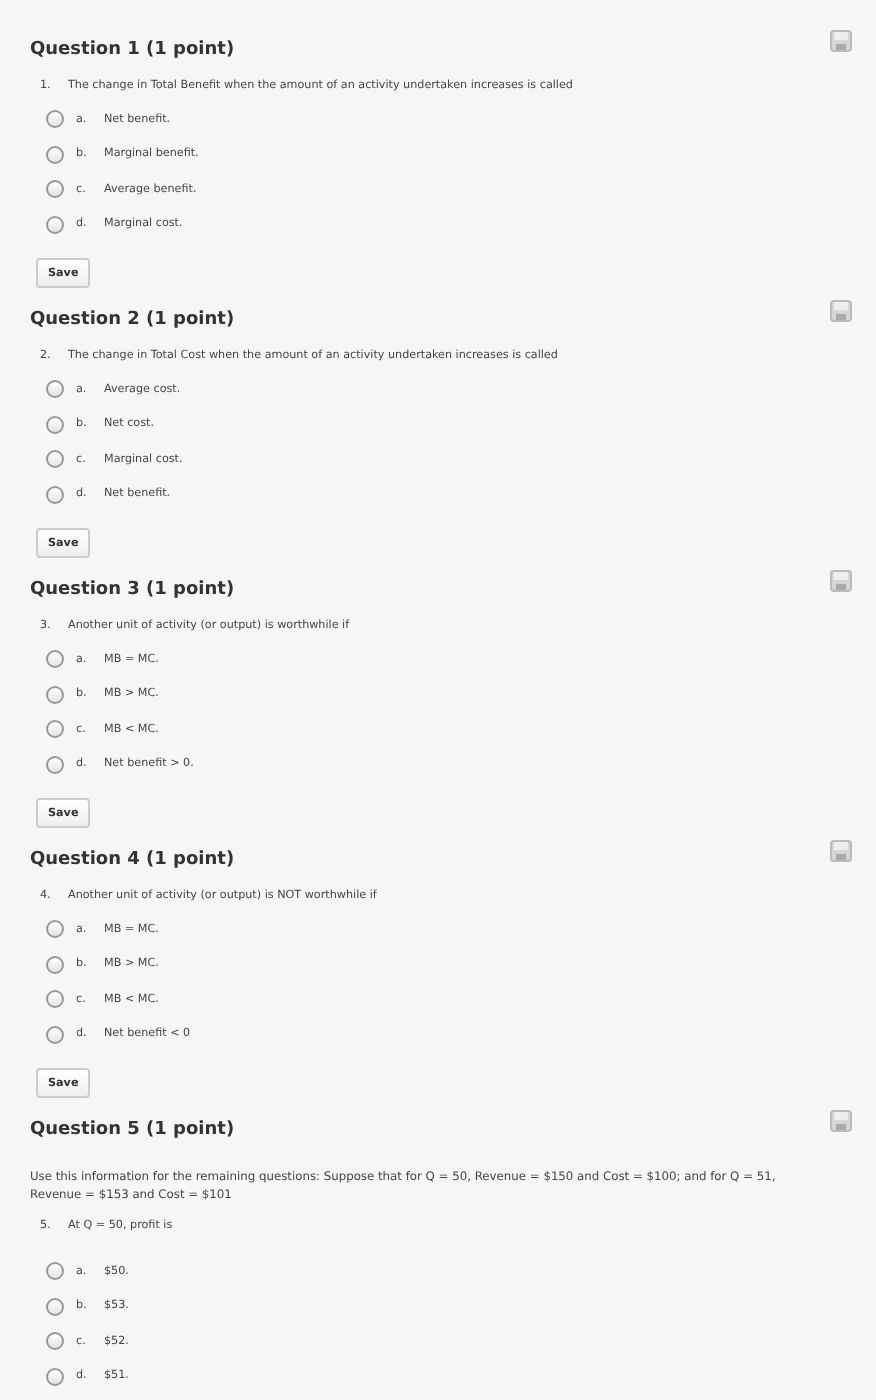 The height and width of the screenshot is (1400, 876). What do you see at coordinates (132, 320) in the screenshot?
I see `question-title: Question 2 (1 point)` at bounding box center [132, 320].